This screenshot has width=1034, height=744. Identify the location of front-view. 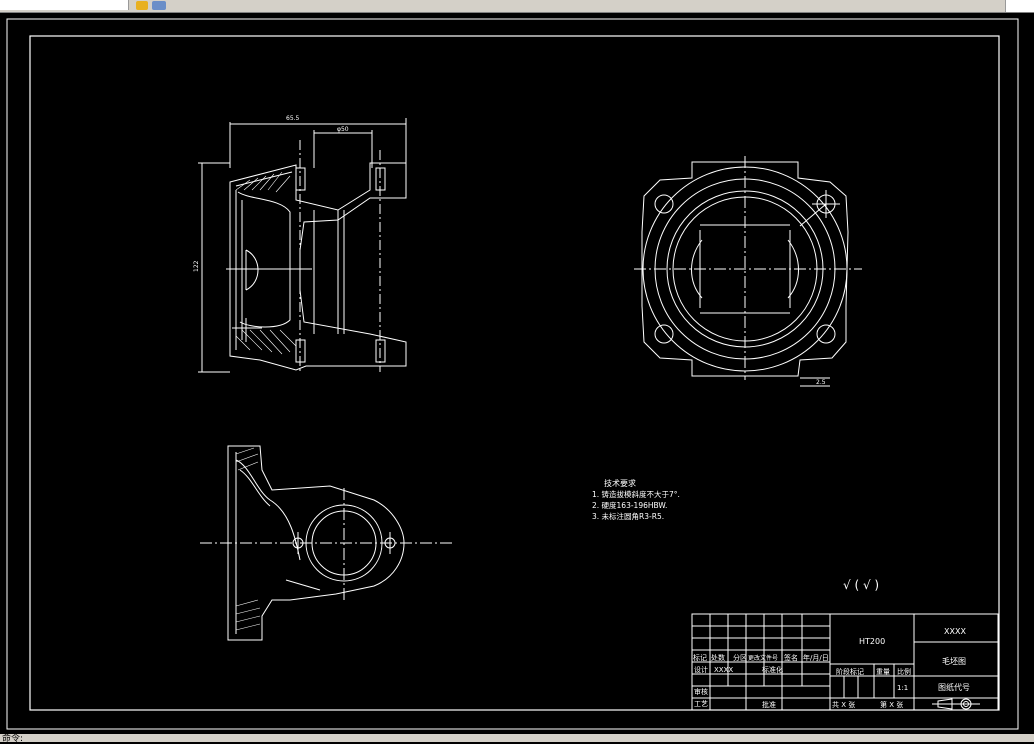
(302, 245).